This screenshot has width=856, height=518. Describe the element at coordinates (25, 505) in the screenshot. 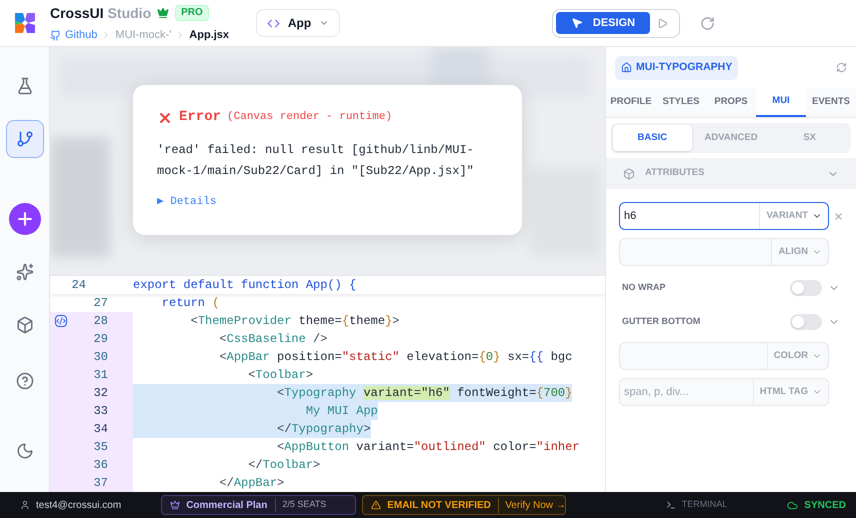

I see `user-icon` at that location.